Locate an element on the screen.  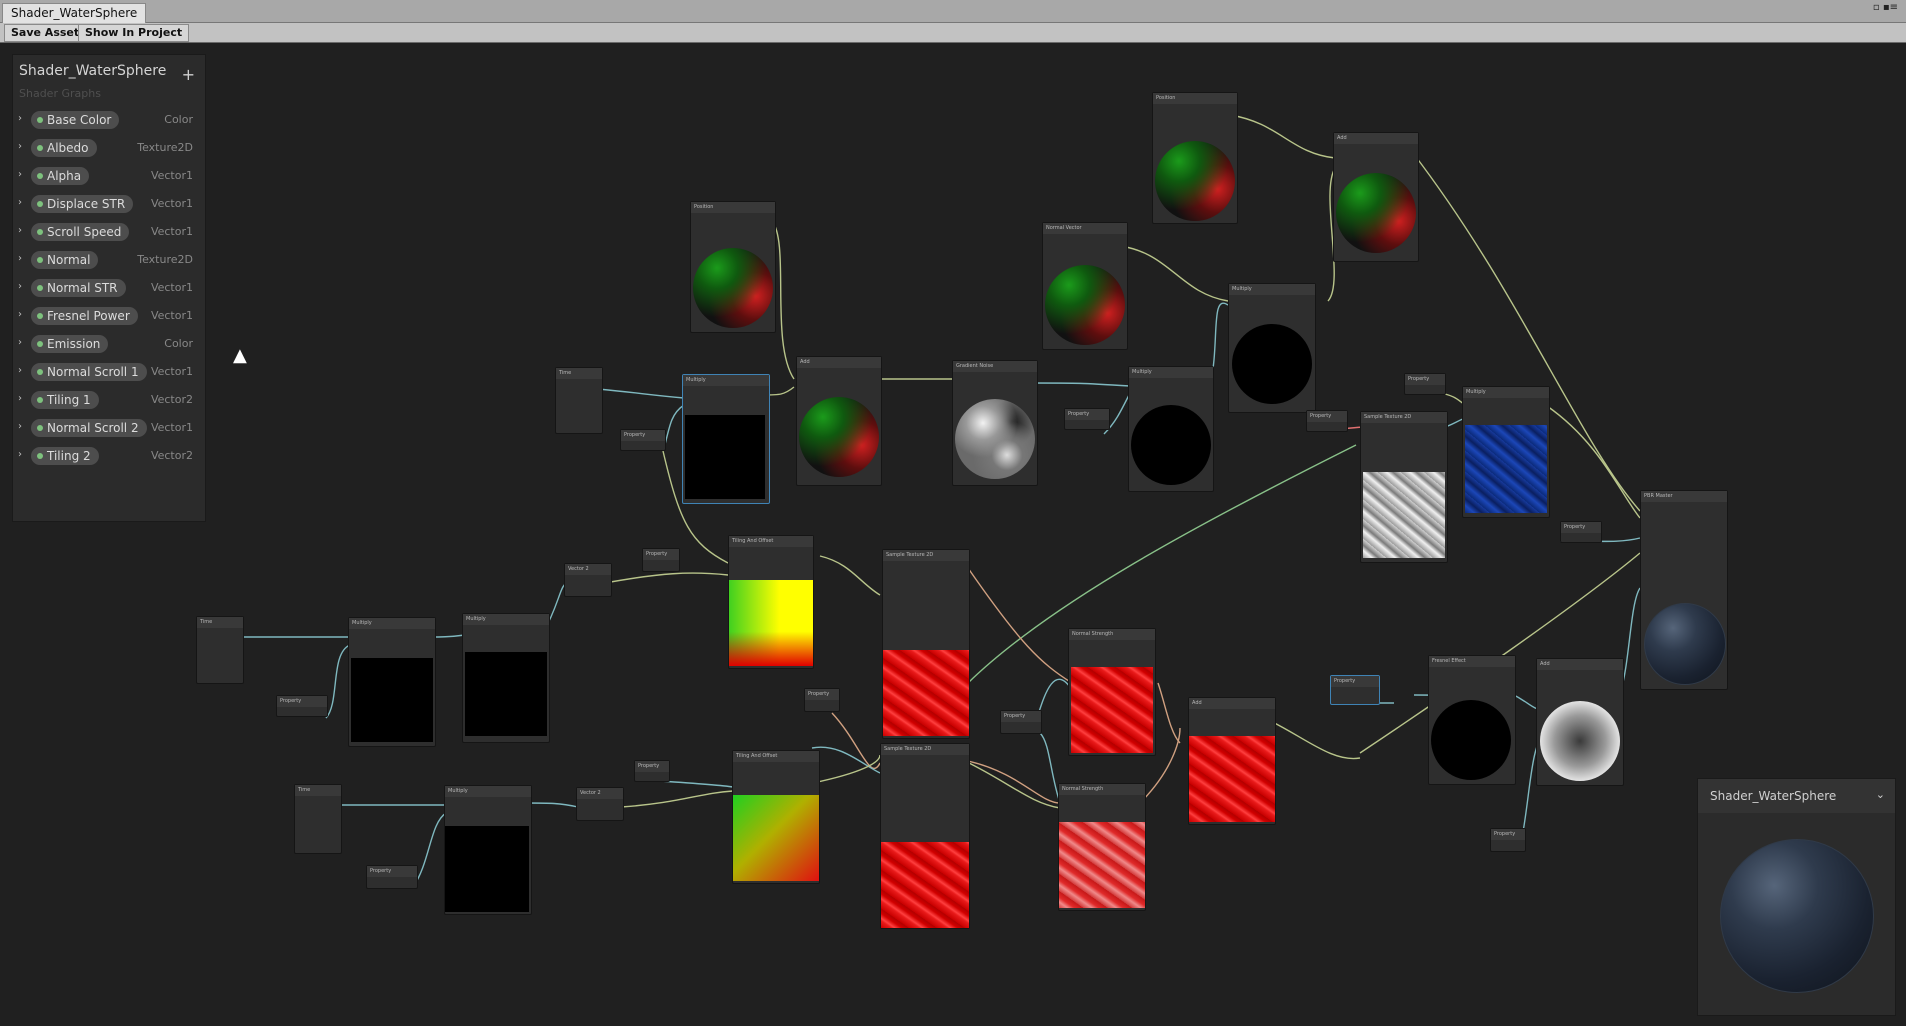
node-multiply-selected: Multiply is located at coordinates (726, 439).